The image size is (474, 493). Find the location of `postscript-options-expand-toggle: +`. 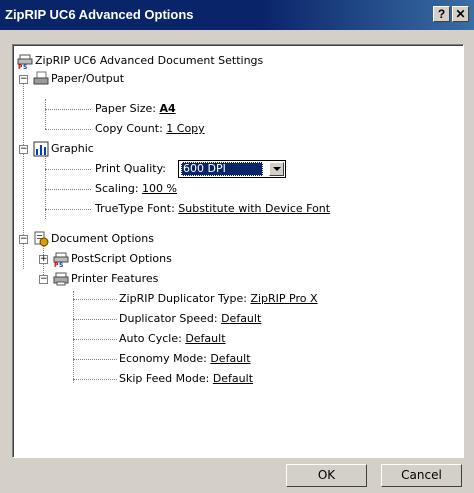

postscript-options-expand-toggle: + is located at coordinates (43, 259).